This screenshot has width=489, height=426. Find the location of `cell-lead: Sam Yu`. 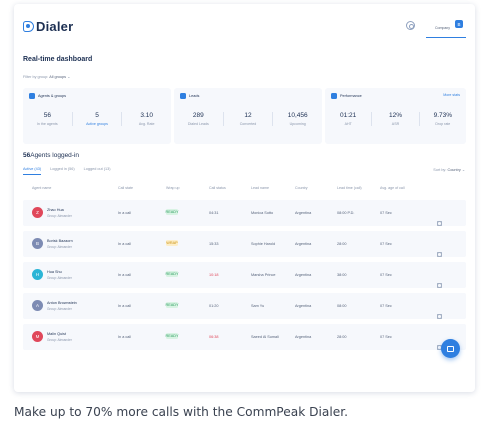

cell-lead: Sam Yu is located at coordinates (258, 306).